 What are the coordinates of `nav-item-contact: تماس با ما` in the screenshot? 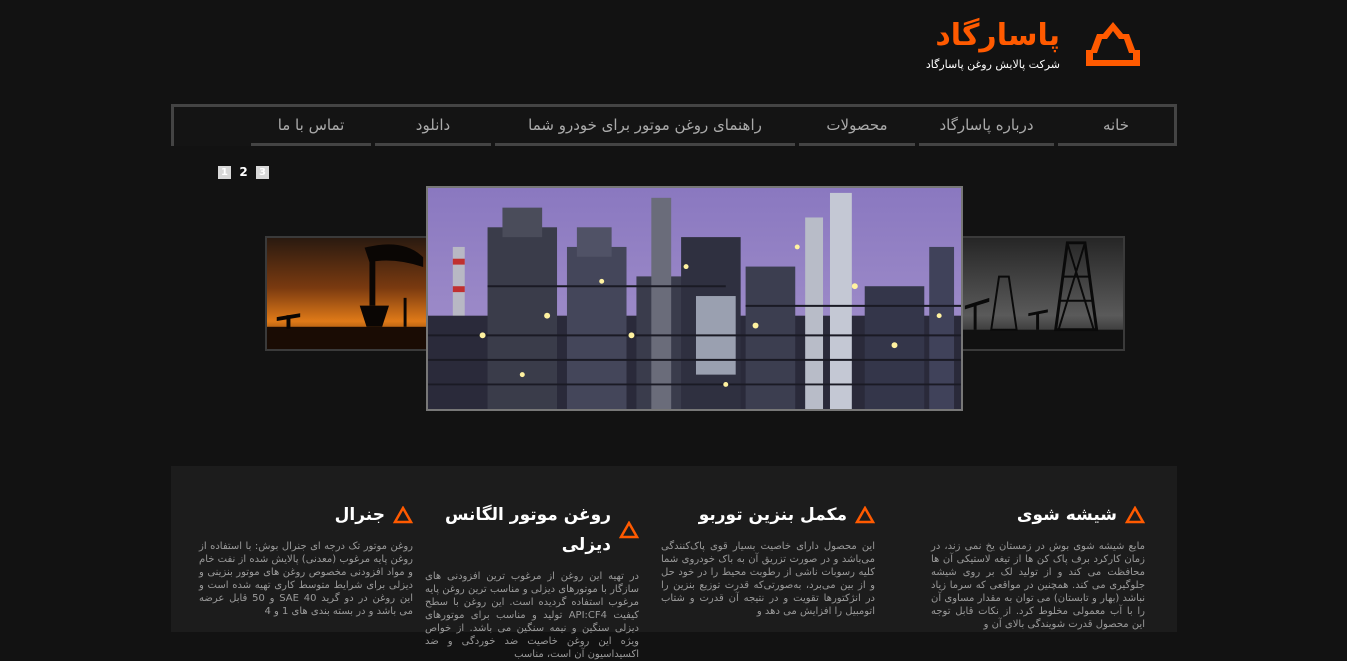 It's located at (311, 126).